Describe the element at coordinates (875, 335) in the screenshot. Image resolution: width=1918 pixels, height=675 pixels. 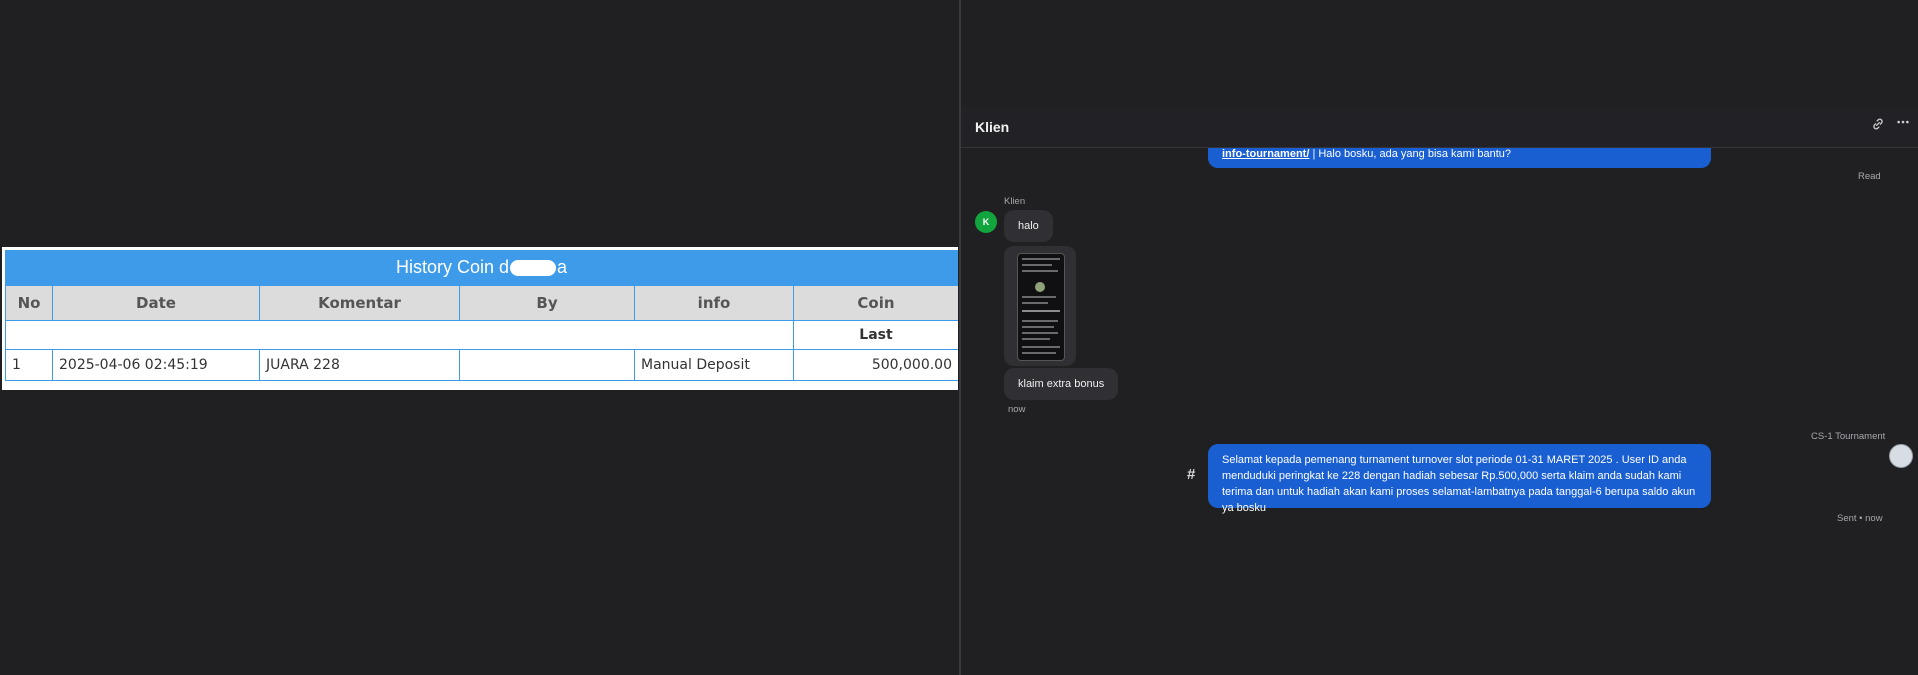
I see `subheader-last: Last` at that location.